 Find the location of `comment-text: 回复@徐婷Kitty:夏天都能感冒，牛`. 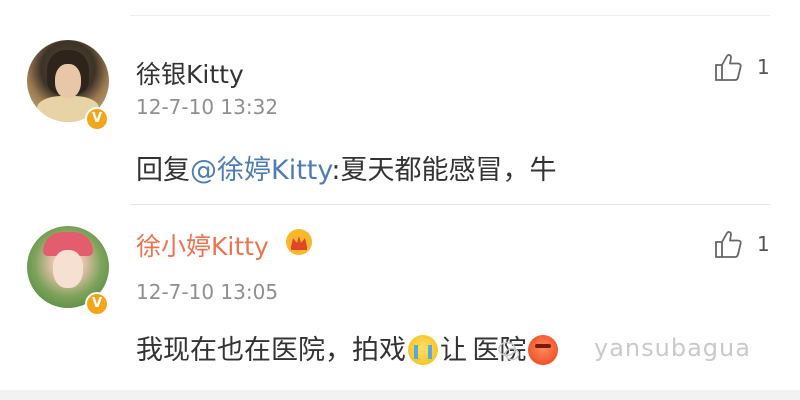

comment-text: 回复@徐婷Kitty:夏天都能感冒，牛 is located at coordinates (346, 167).